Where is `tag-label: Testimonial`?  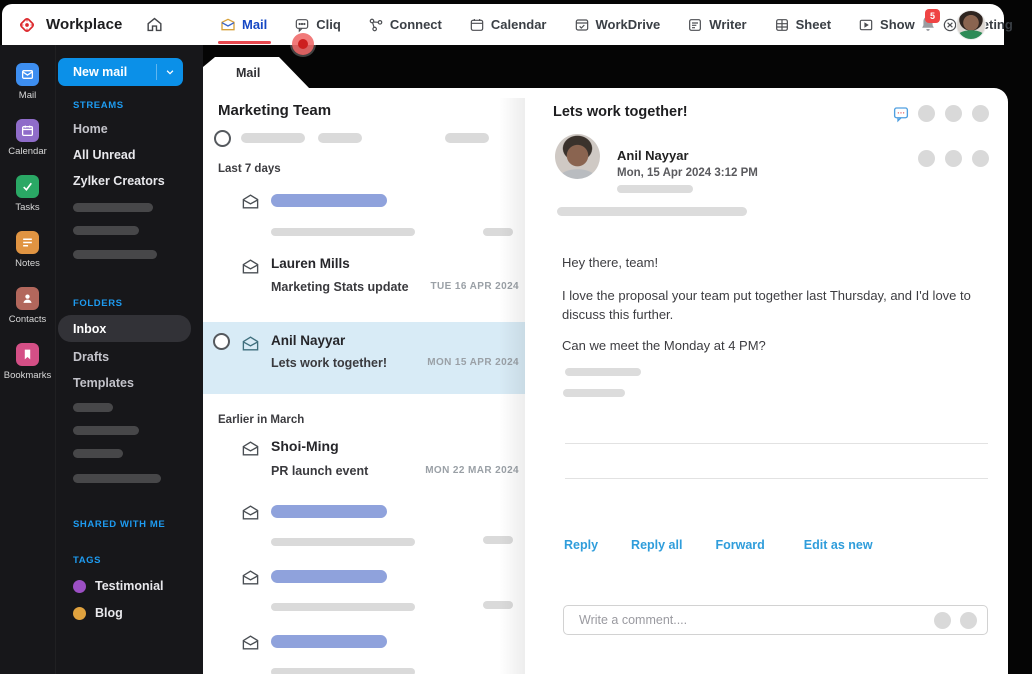
tag-label: Testimonial is located at coordinates (129, 586).